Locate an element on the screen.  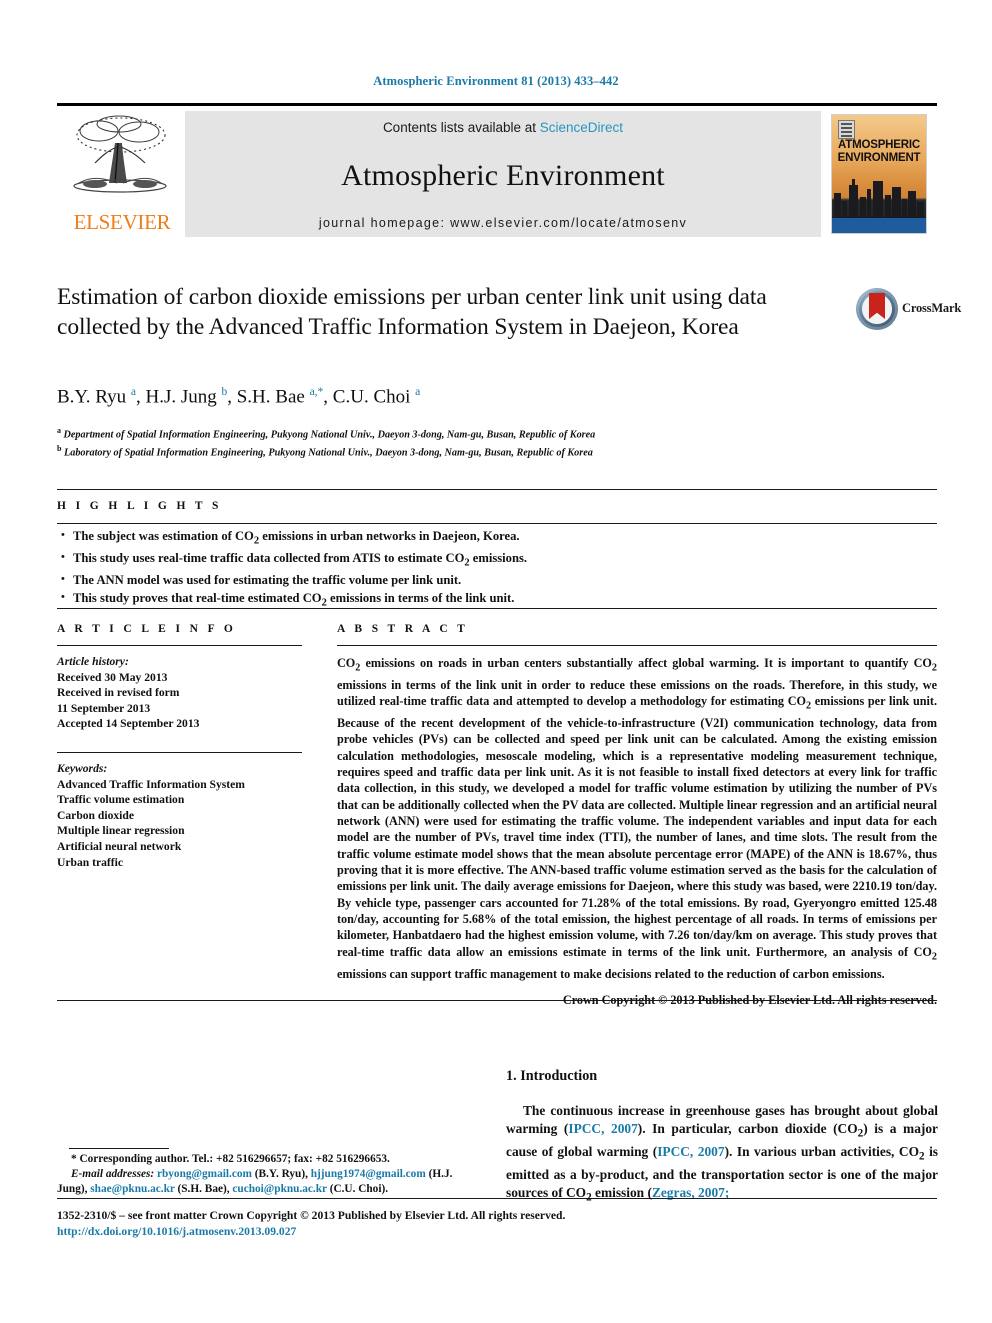
elsevier-wordmark: ELSEVIER is located at coordinates (122, 222).